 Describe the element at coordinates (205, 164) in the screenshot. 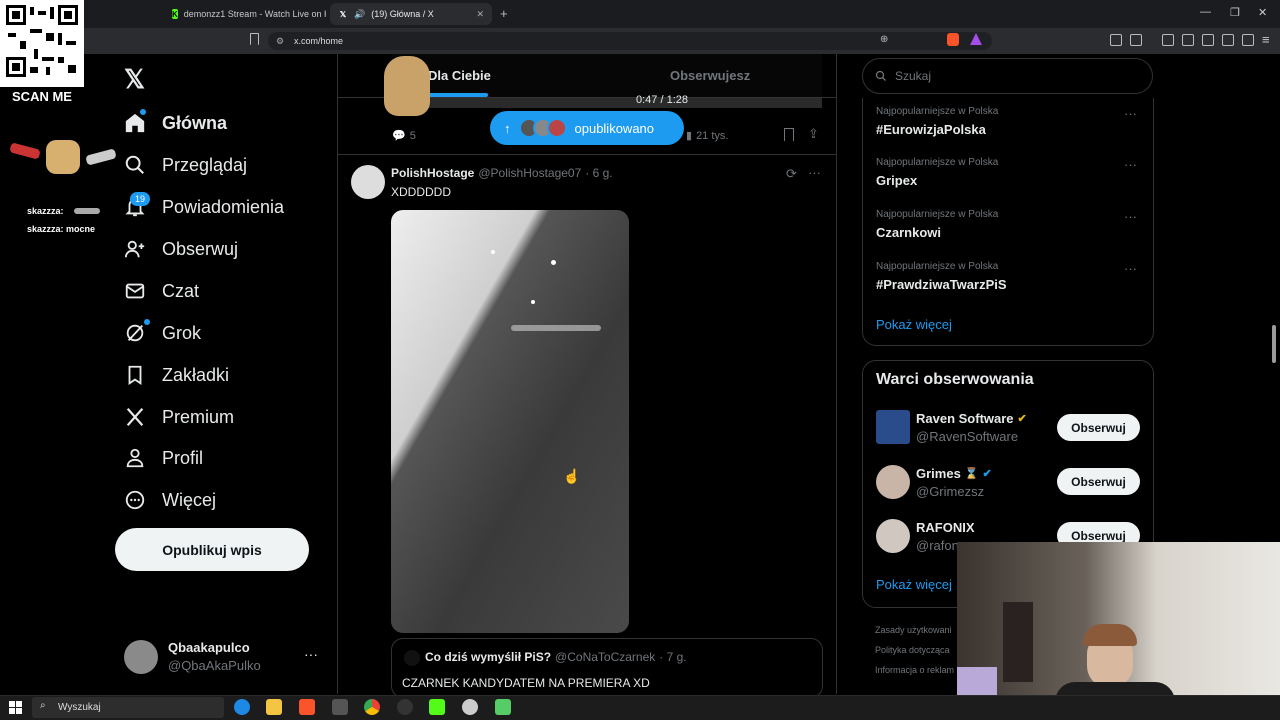

I see `nav-label: Przeglądaj` at that location.